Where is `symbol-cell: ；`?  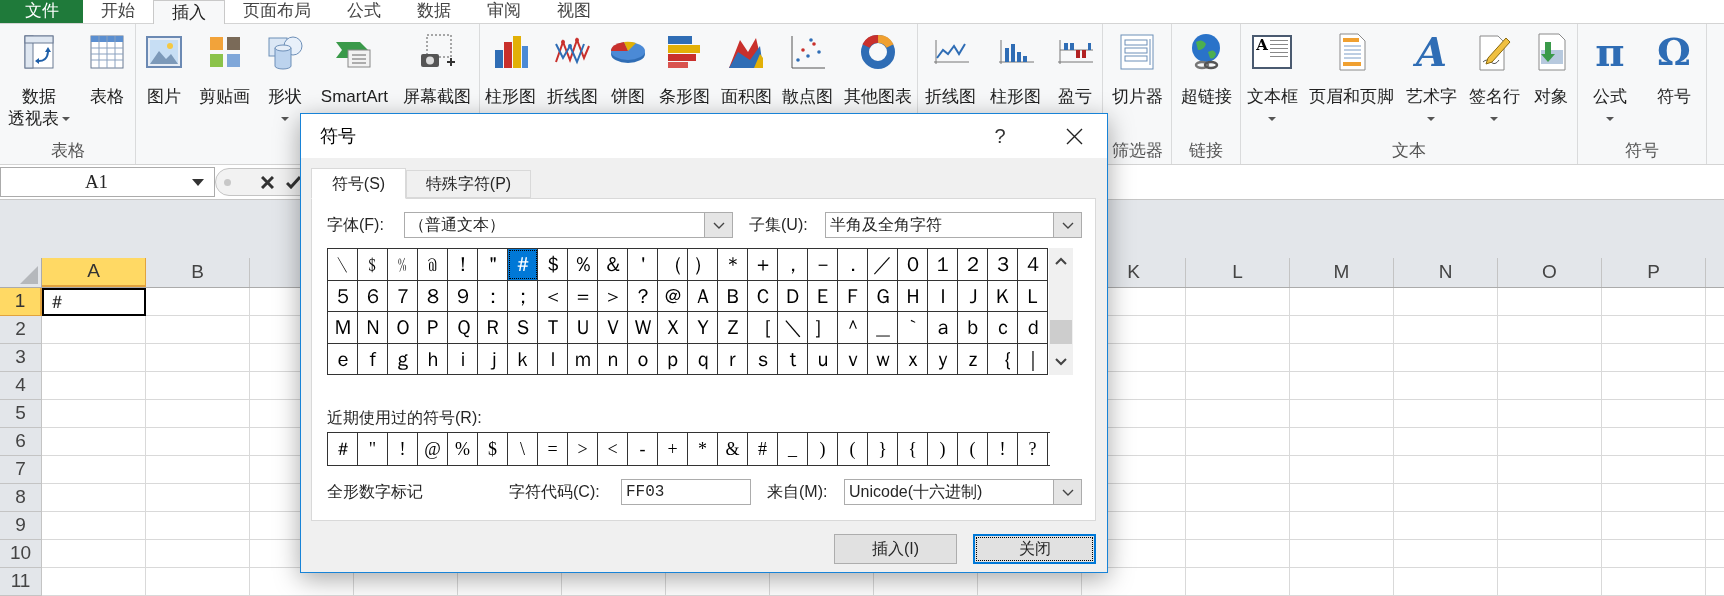 symbol-cell: ； is located at coordinates (523, 295).